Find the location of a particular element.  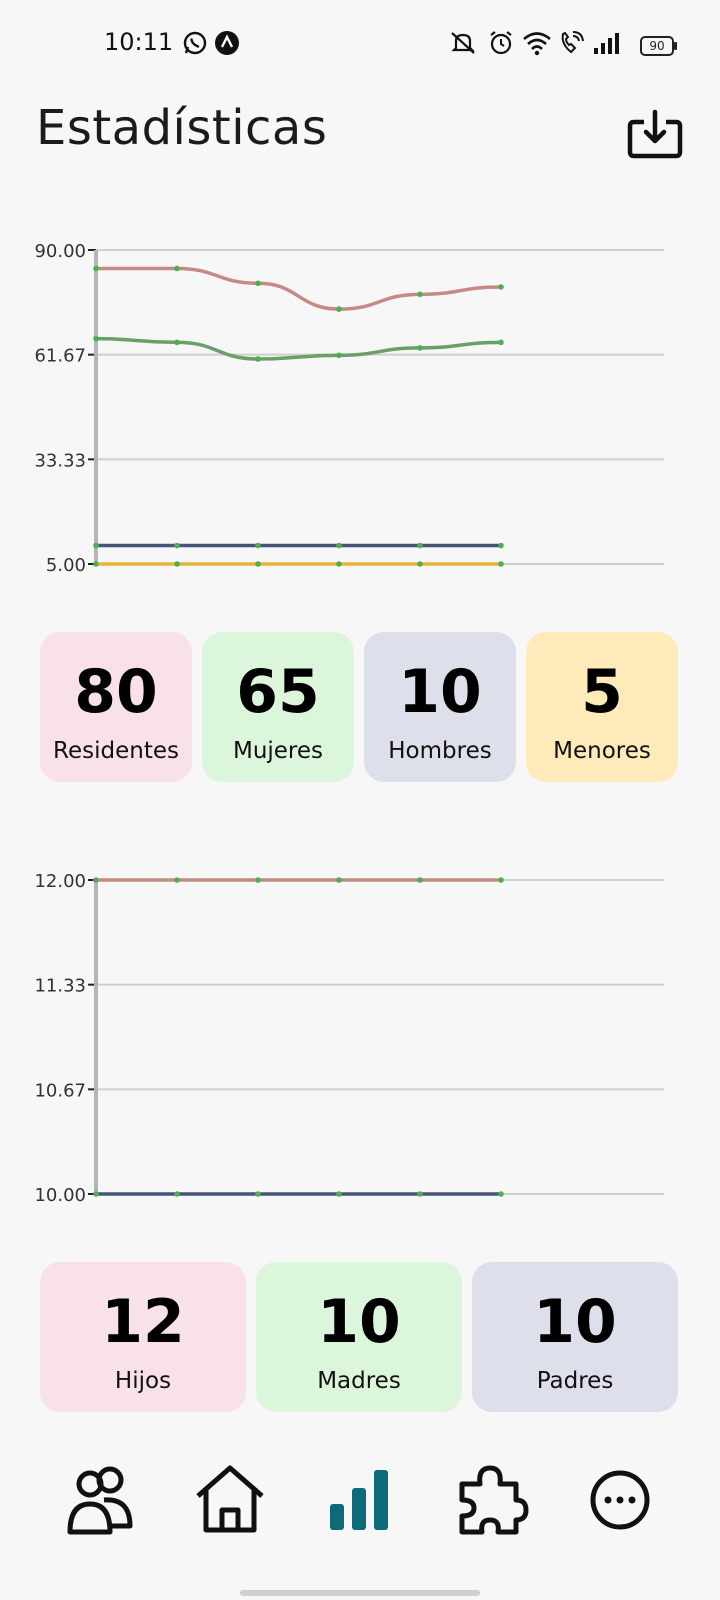

card-residentes: 80 Residentes is located at coordinates (116, 707).